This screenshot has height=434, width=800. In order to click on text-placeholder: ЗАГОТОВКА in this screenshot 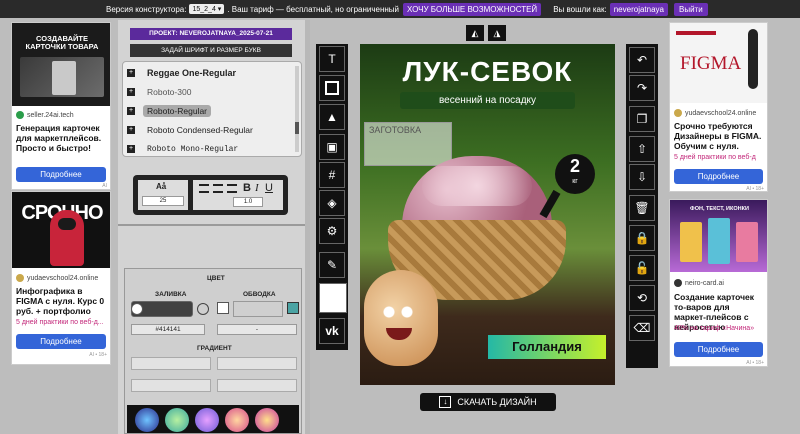, I will do `click(408, 144)`.